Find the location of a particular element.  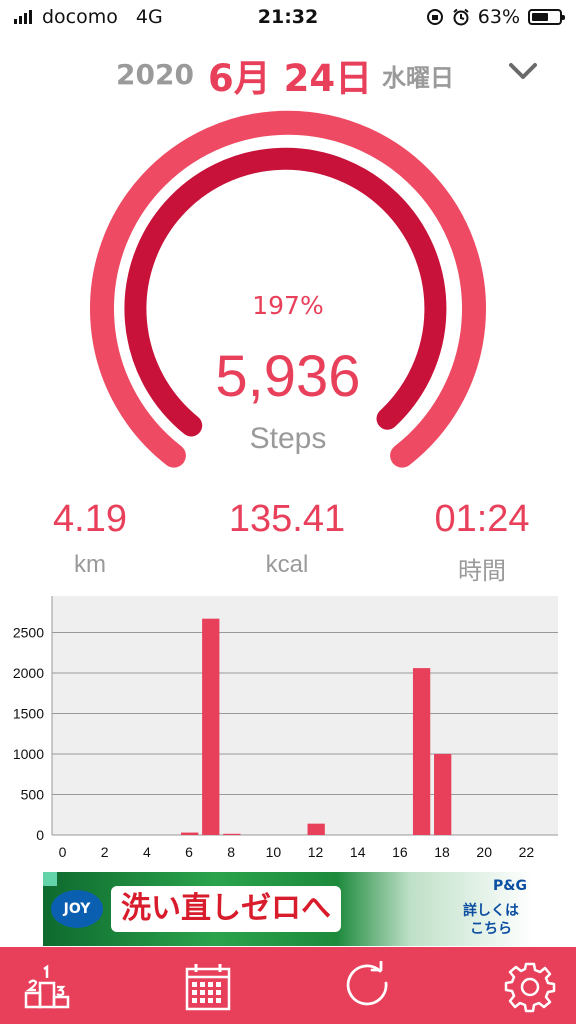

x-tick-label: 8 is located at coordinates (231, 852).